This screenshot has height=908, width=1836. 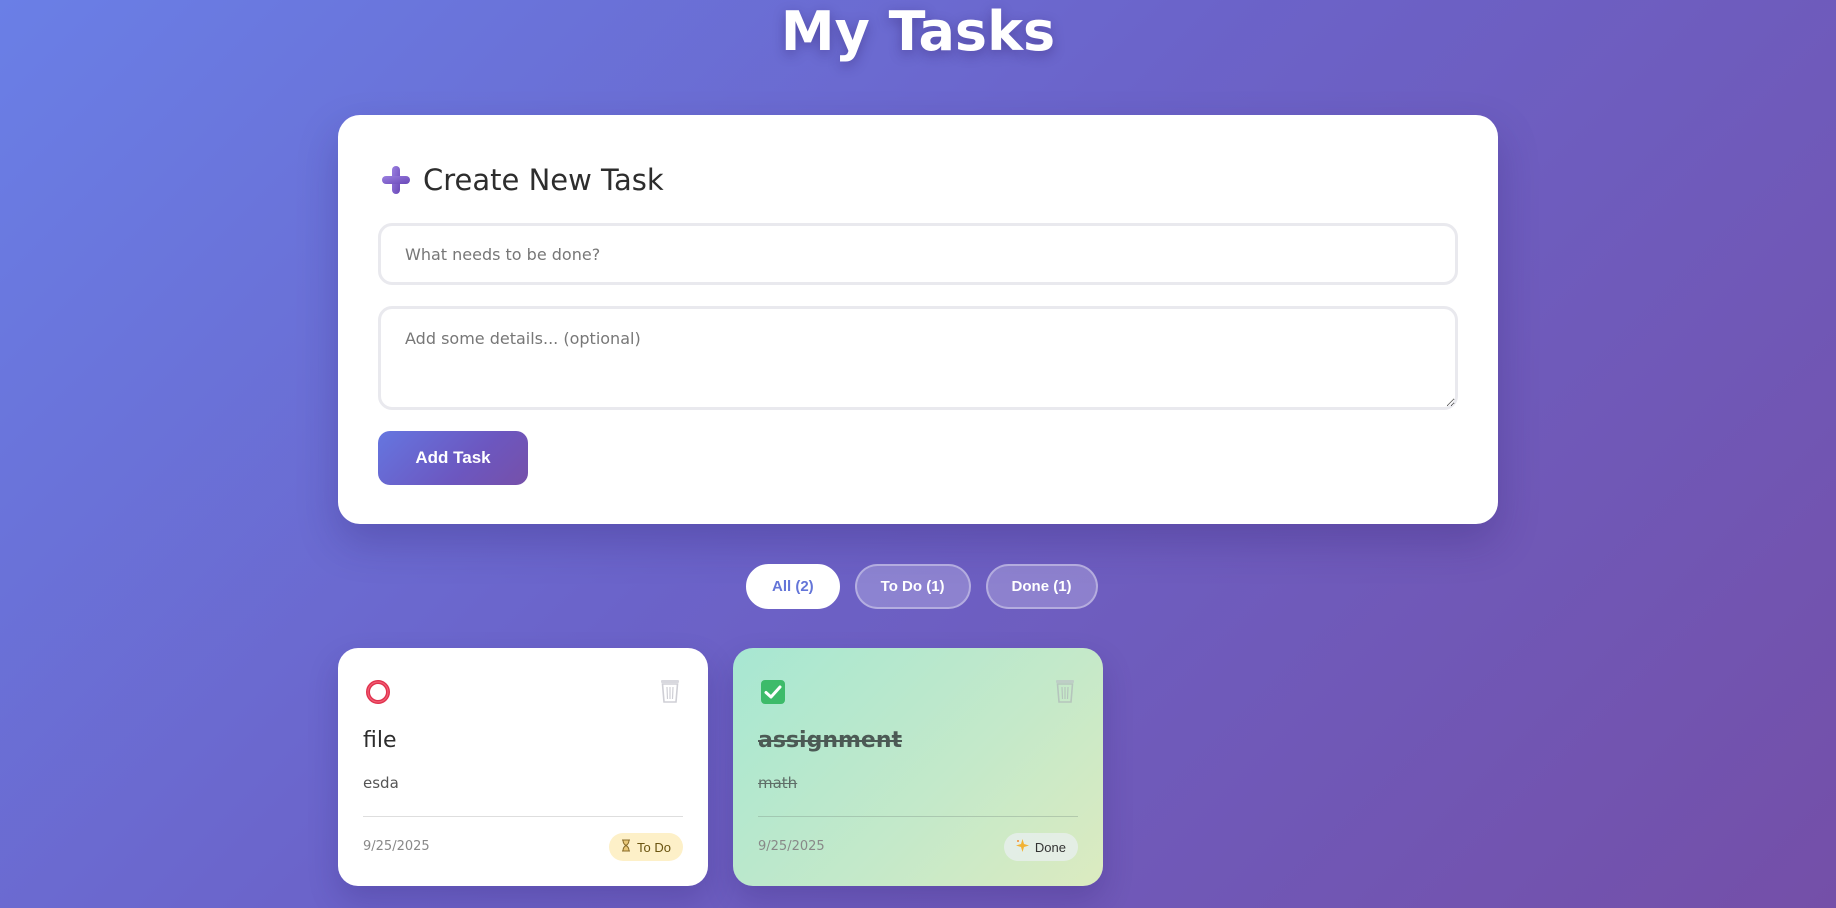 What do you see at coordinates (1041, 586) in the screenshot?
I see `filter-done-button: Done (1)` at bounding box center [1041, 586].